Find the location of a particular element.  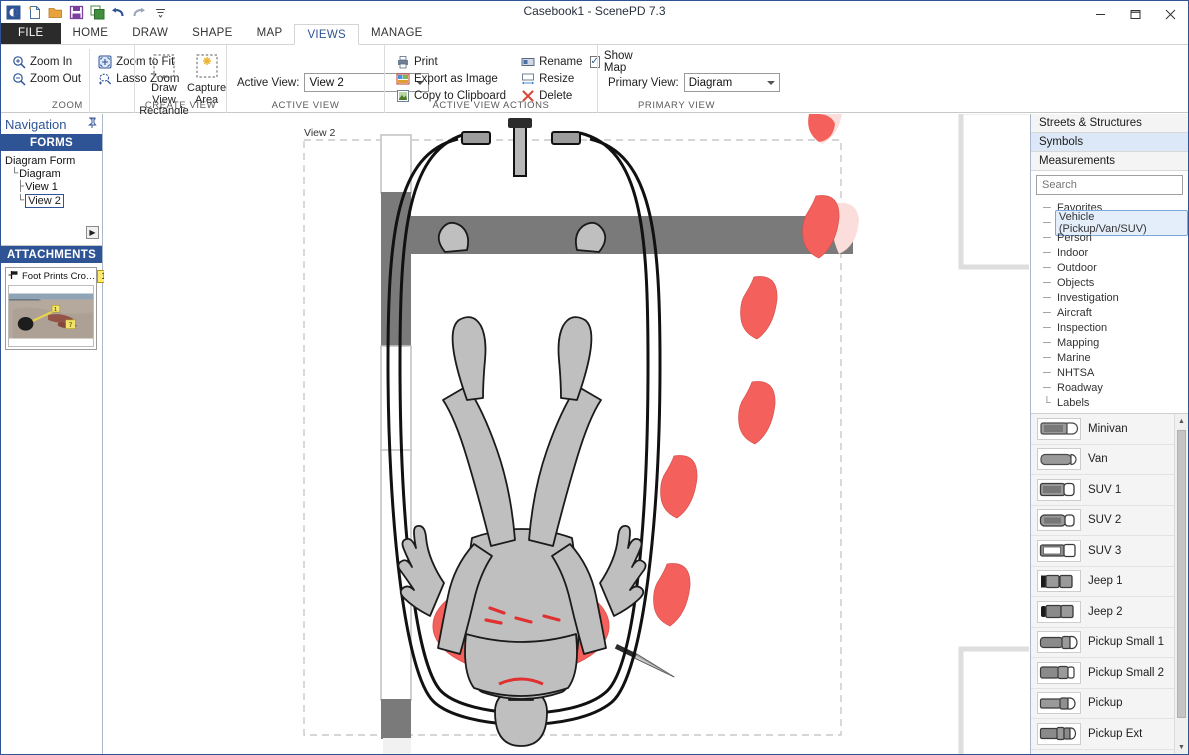

zoom-out-button: Zoom Out is located at coordinates (46, 78).